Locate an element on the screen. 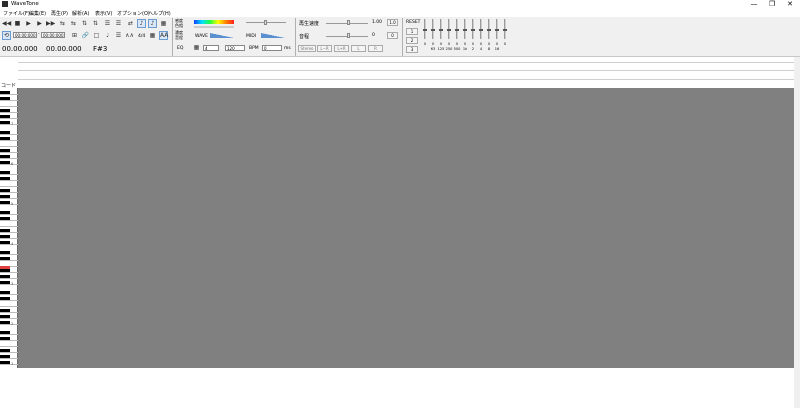 The height and width of the screenshot is (408, 800). minimize-button: — is located at coordinates (754, 4).